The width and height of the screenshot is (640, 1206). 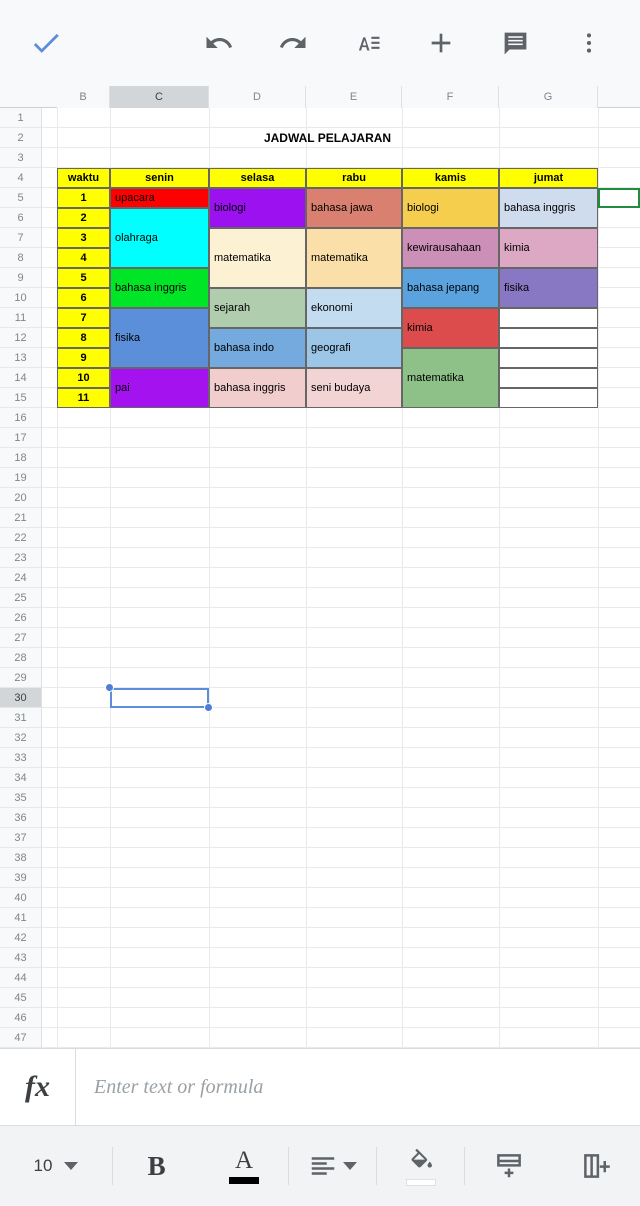 I want to click on row-header-40: 40, so click(x=21, y=898).